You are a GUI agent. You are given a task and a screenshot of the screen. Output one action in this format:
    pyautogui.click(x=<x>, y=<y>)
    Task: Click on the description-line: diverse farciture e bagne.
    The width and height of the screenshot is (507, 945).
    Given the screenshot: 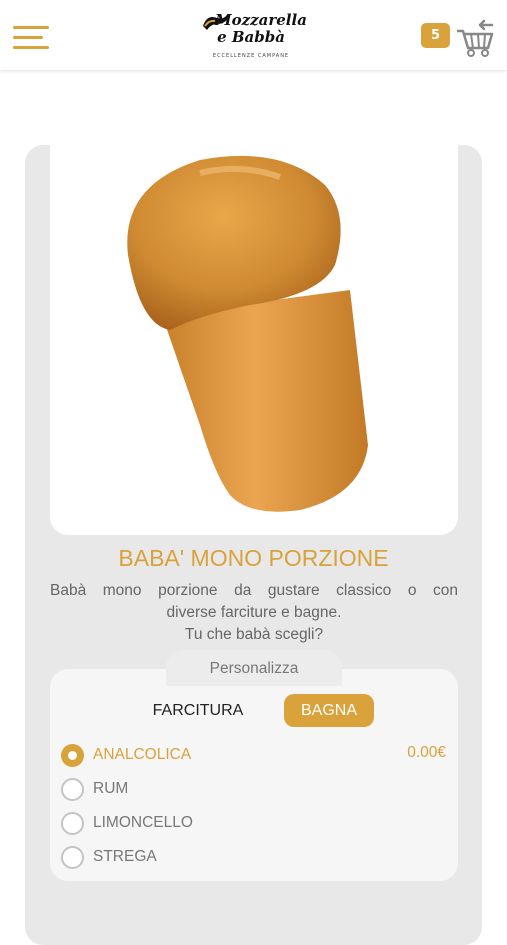 What is the action you would take?
    pyautogui.click(x=254, y=612)
    